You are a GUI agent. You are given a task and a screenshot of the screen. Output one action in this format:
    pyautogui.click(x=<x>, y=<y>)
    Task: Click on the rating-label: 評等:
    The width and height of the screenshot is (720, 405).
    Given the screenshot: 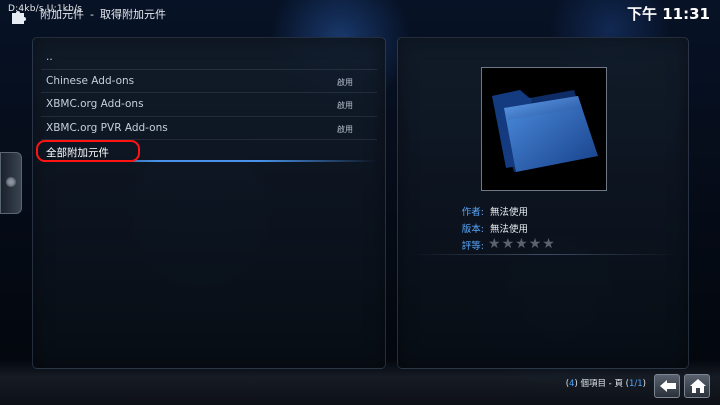 What is the action you would take?
    pyautogui.click(x=472, y=246)
    